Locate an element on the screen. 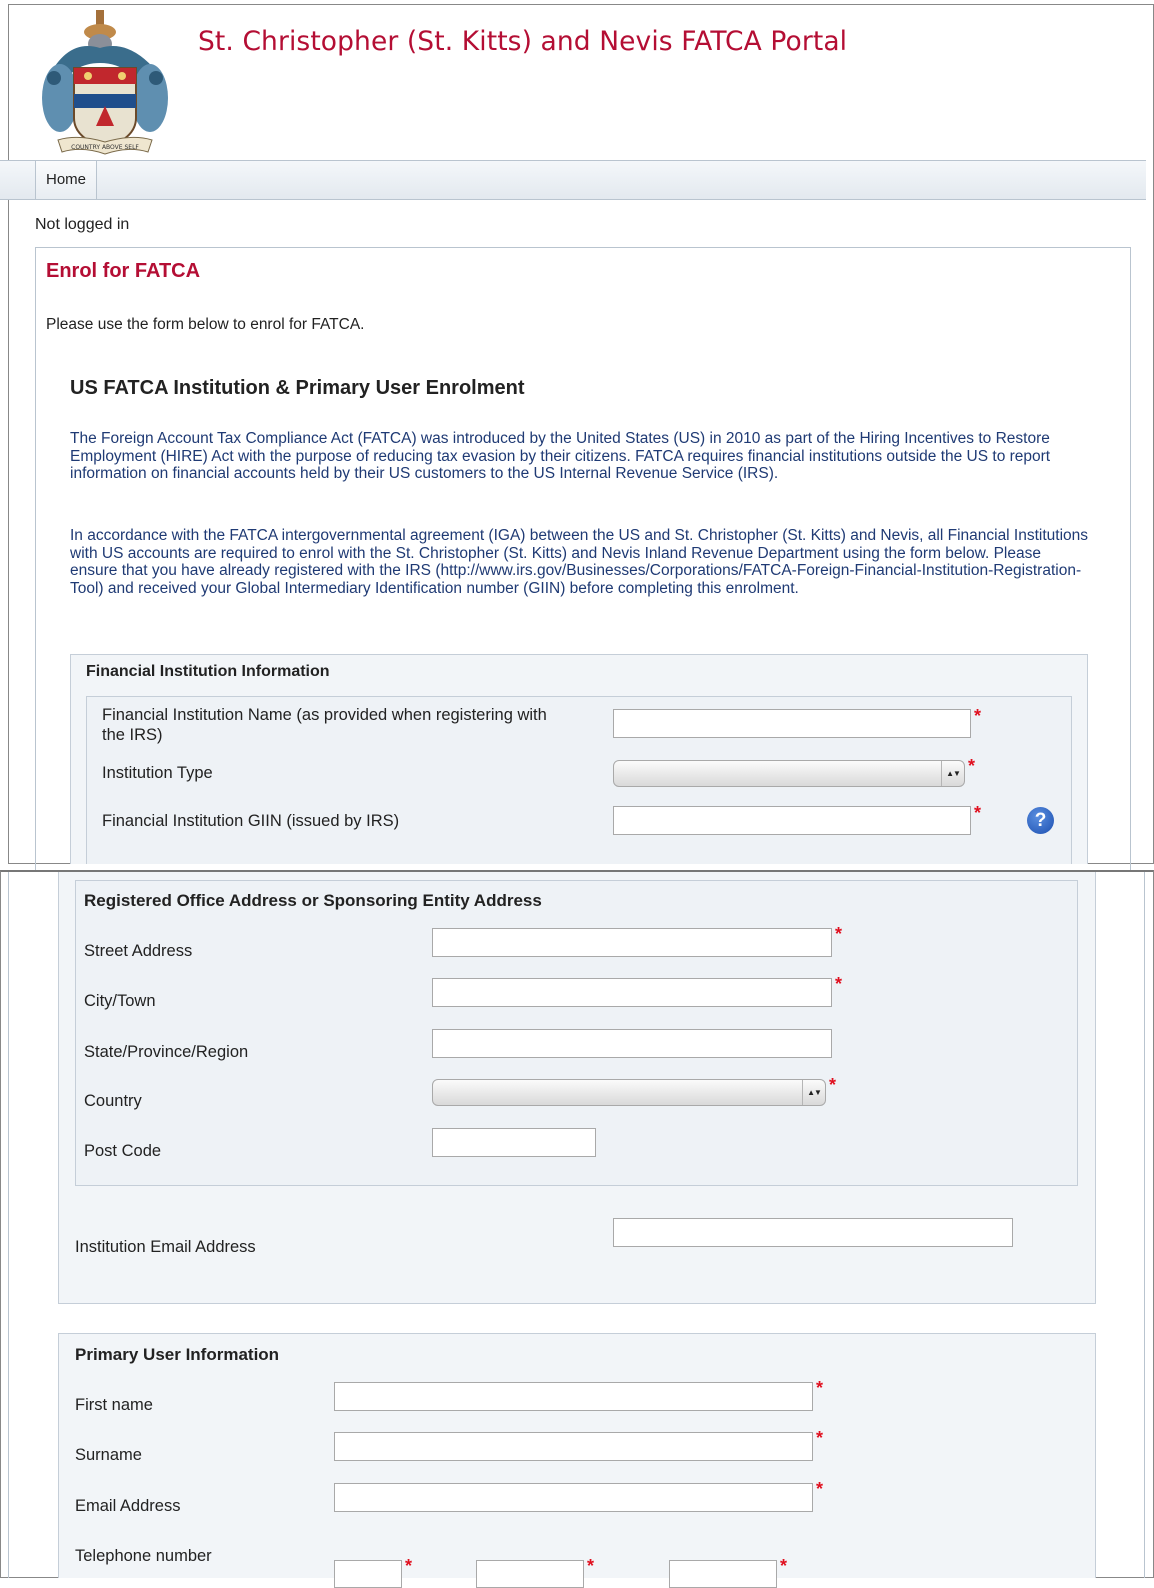 The height and width of the screenshot is (1588, 1154). phone-area-required-marker: * is located at coordinates (409, 1566).